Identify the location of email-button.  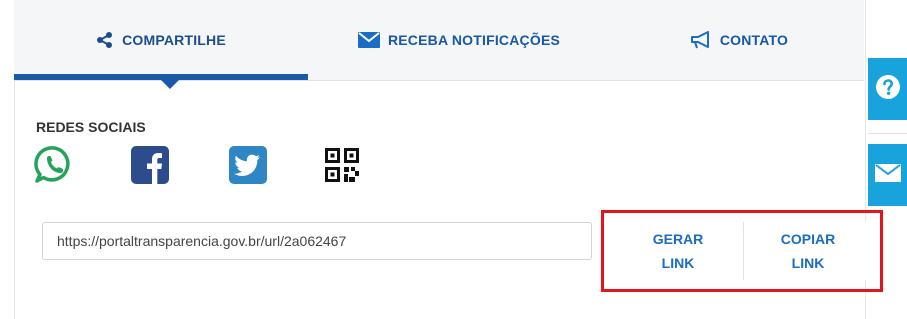
(887, 175).